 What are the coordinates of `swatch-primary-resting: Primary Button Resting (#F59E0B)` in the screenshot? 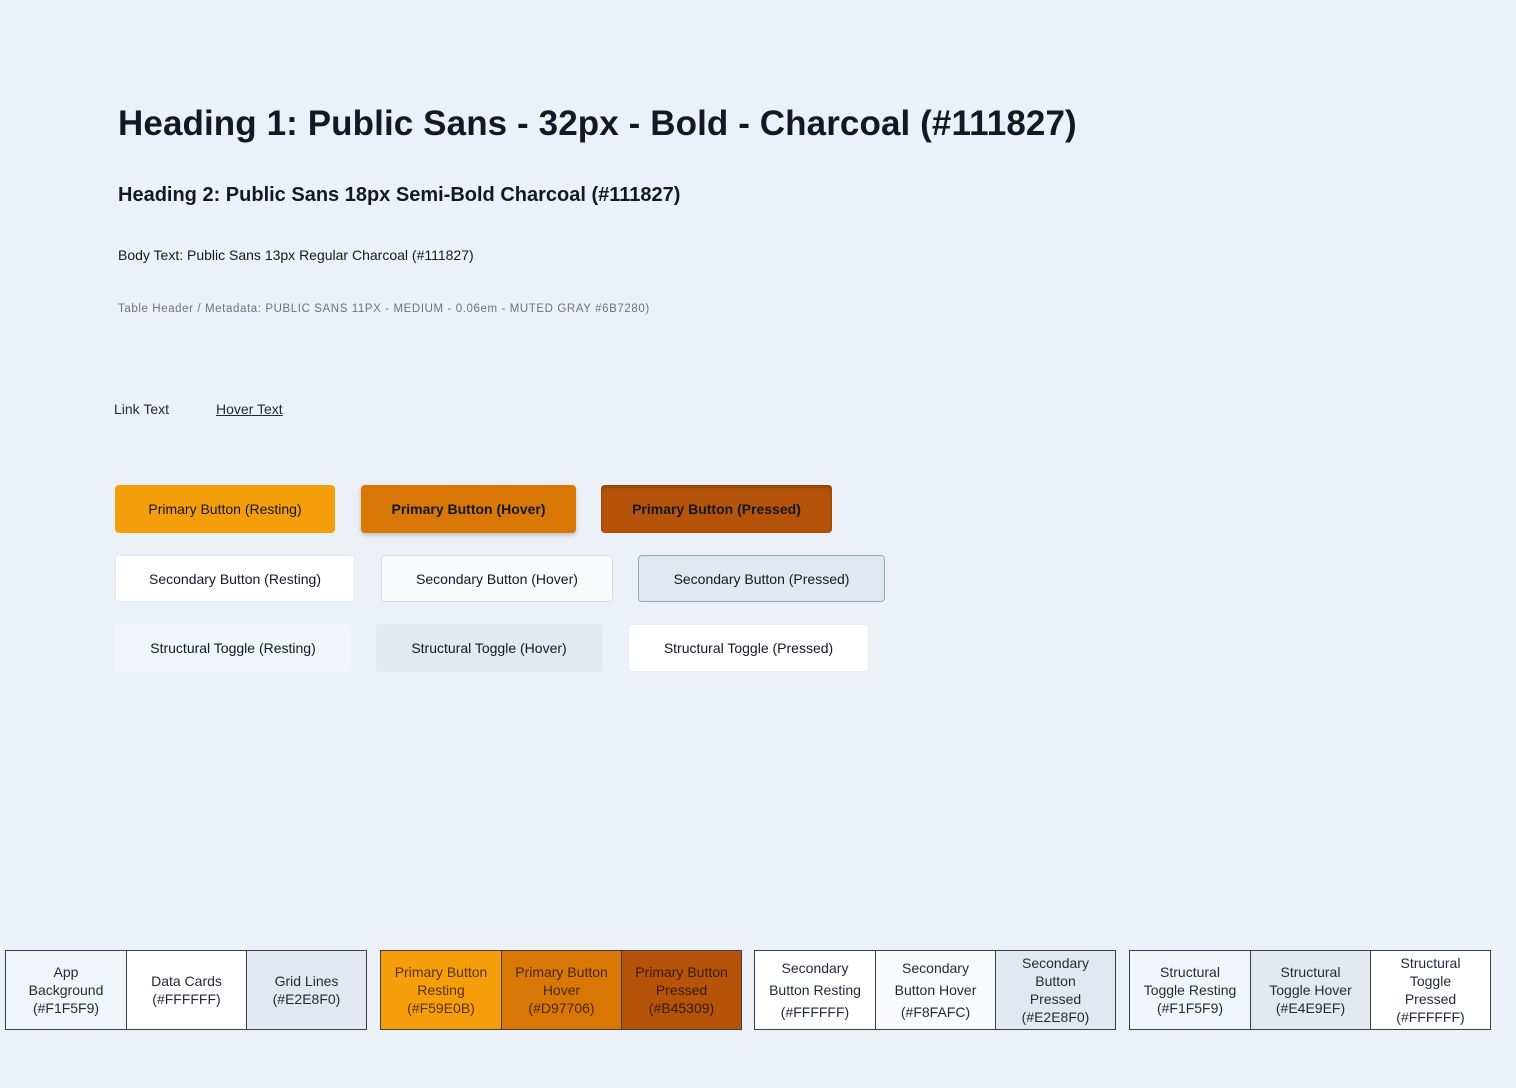 It's located at (441, 990).